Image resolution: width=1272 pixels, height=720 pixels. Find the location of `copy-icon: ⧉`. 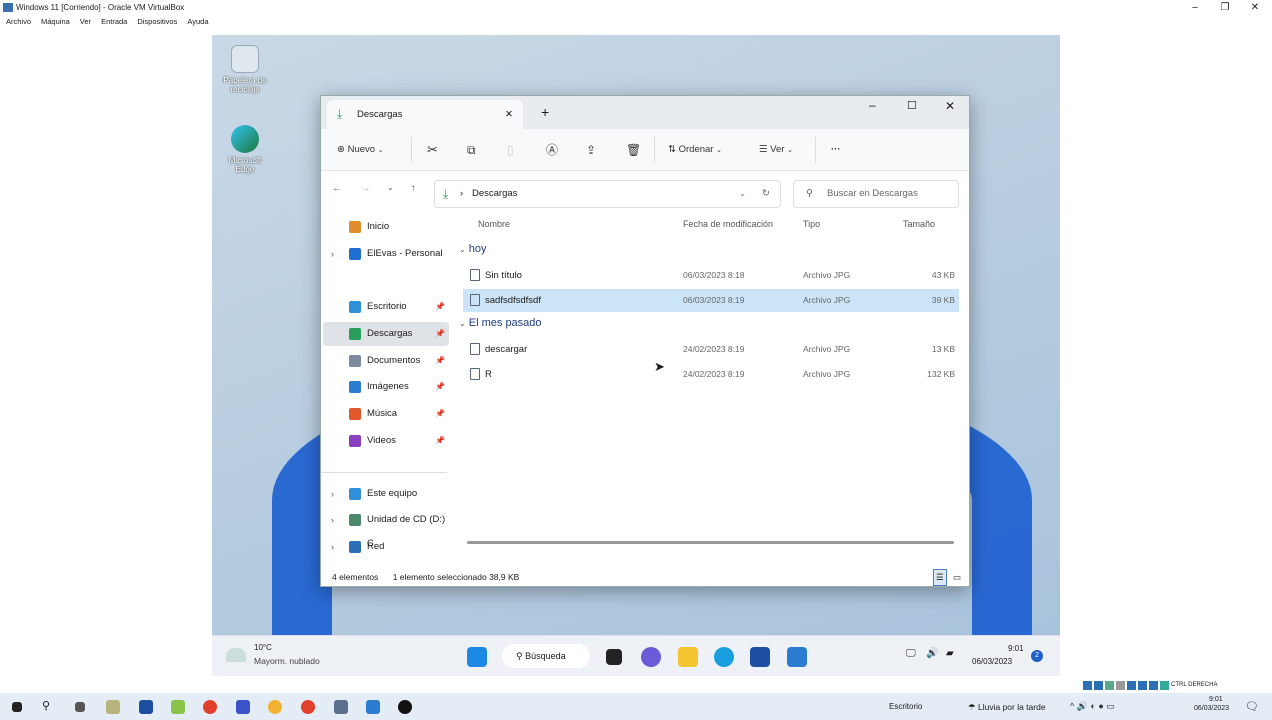

copy-icon: ⧉ is located at coordinates (471, 150).